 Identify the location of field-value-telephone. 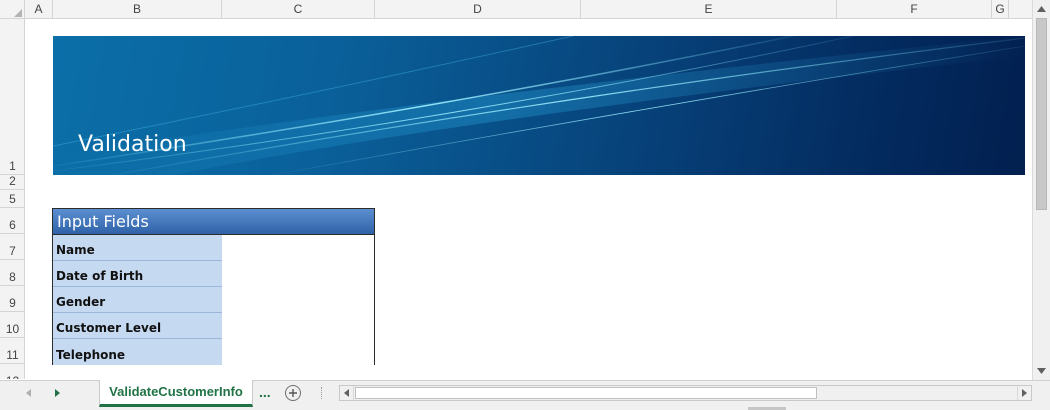
(298, 352).